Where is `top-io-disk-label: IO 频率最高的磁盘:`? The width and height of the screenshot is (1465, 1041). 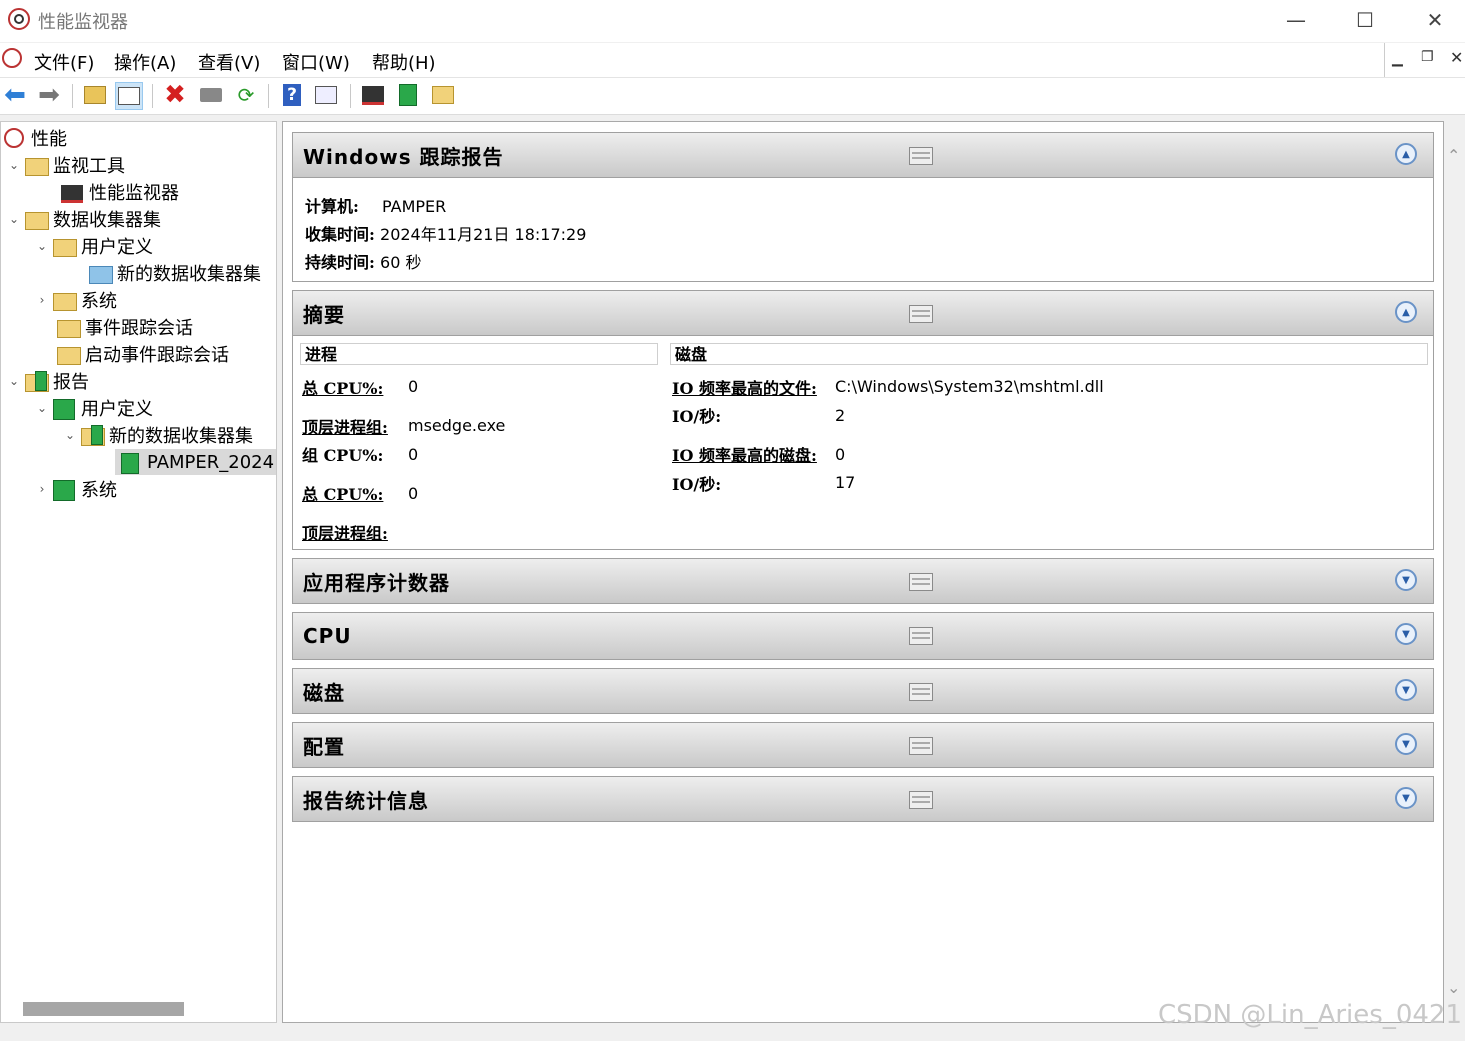
top-io-disk-label: IO 频率最高的磁盘: is located at coordinates (744, 454).